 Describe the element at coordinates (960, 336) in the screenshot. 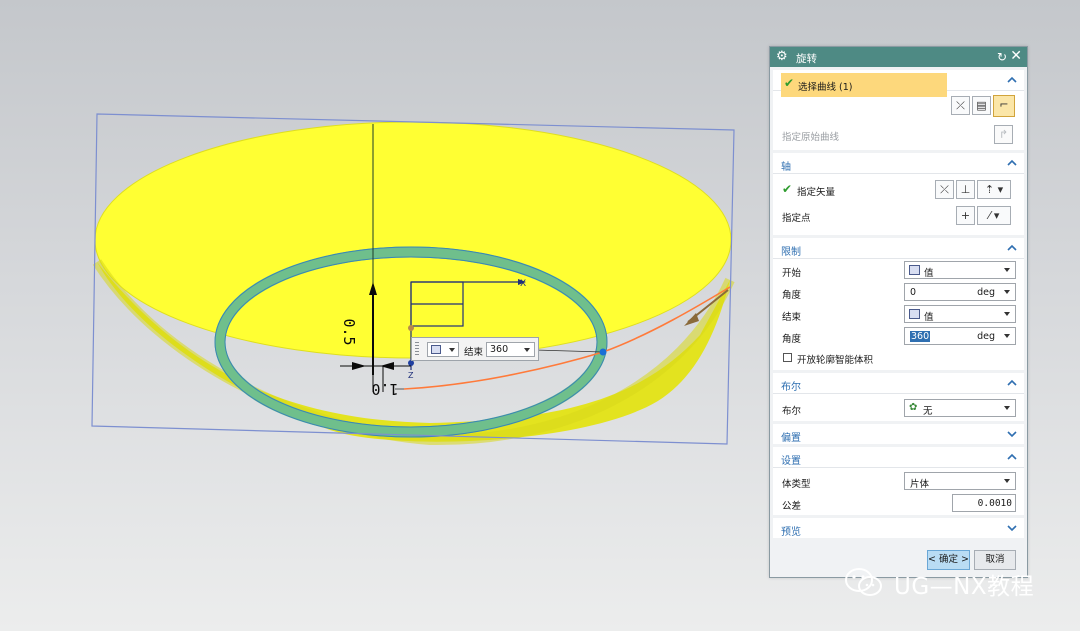

I see `end-angle-input: 360 deg` at that location.